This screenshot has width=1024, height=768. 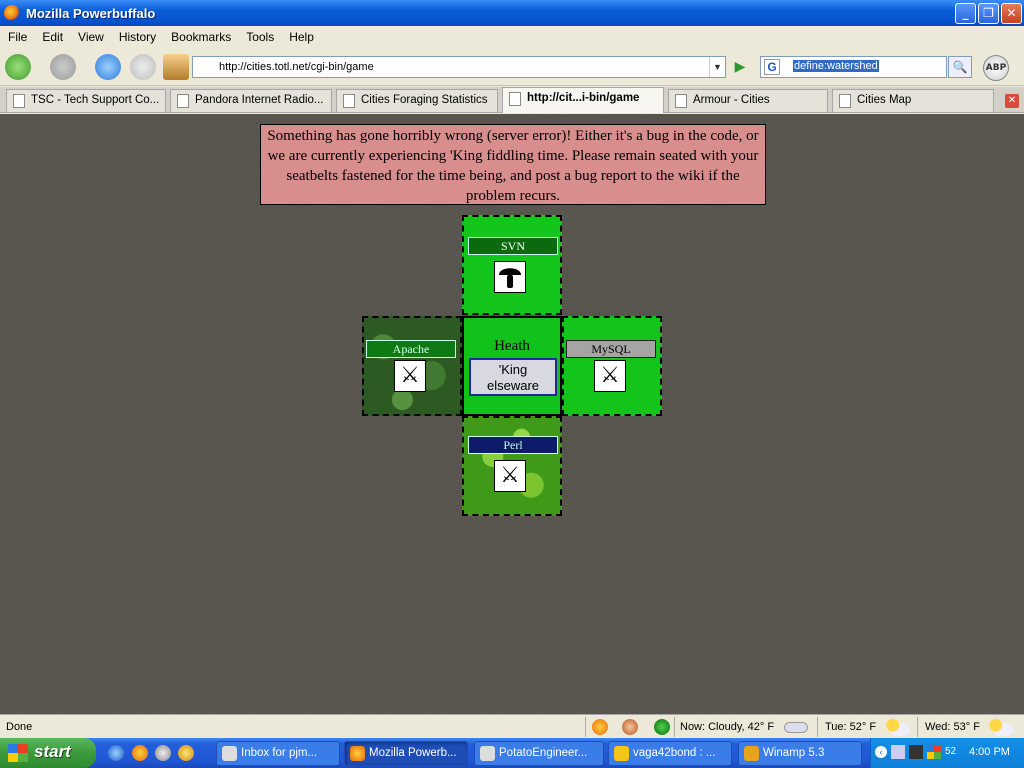 I want to click on tab-label: Armour - Cities, so click(x=731, y=100).